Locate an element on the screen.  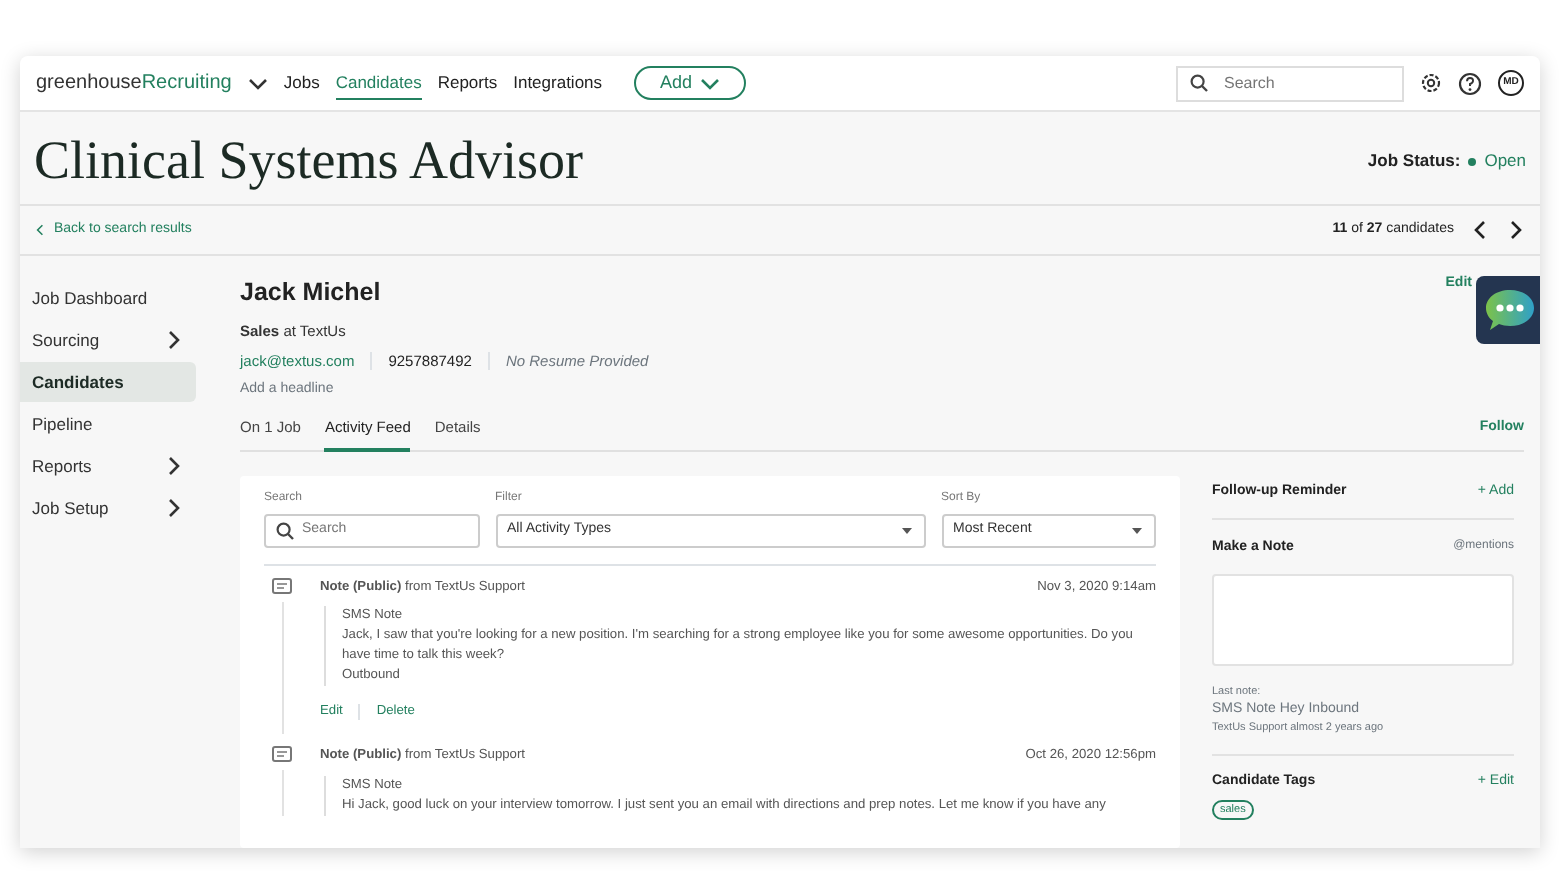
nav-link: Reports is located at coordinates (467, 83).